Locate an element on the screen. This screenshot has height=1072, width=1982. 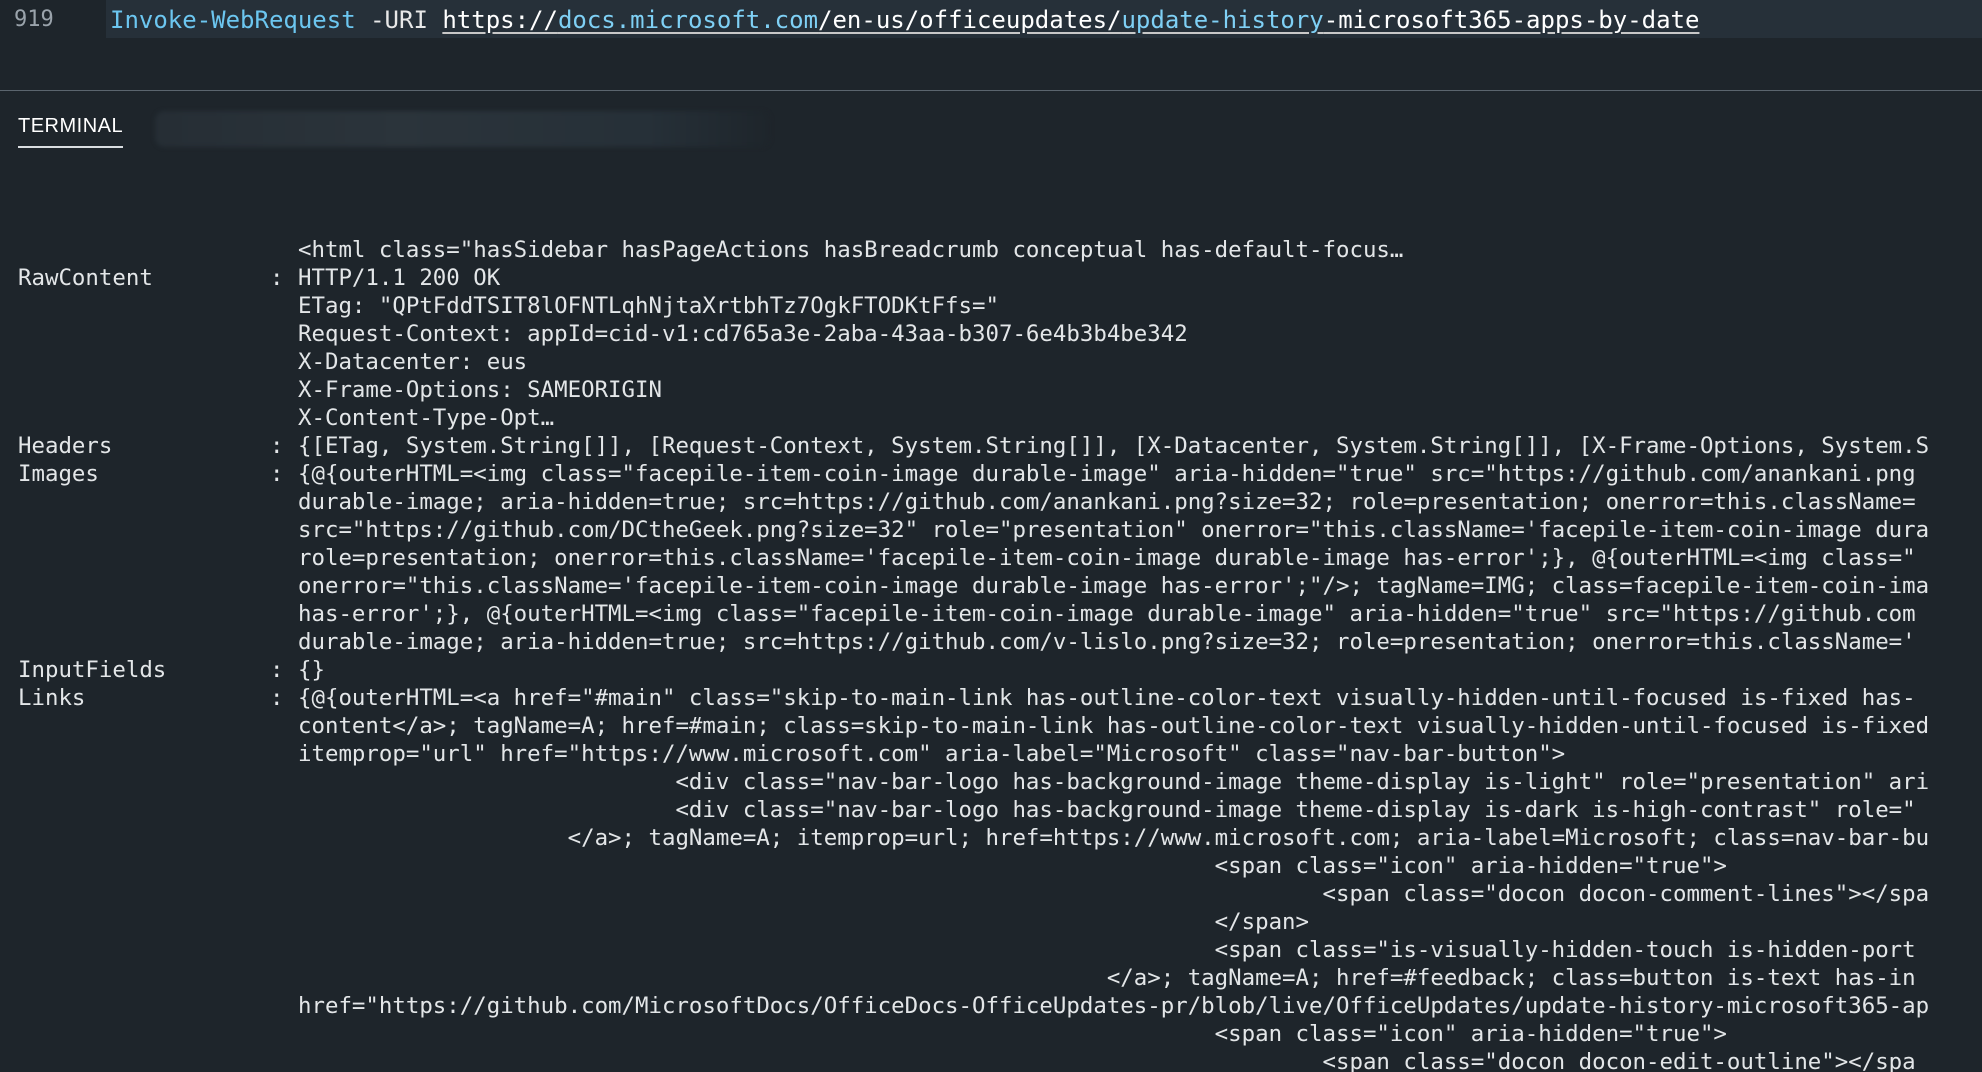
url-host: docs.microsoft.com is located at coordinates (688, 20).